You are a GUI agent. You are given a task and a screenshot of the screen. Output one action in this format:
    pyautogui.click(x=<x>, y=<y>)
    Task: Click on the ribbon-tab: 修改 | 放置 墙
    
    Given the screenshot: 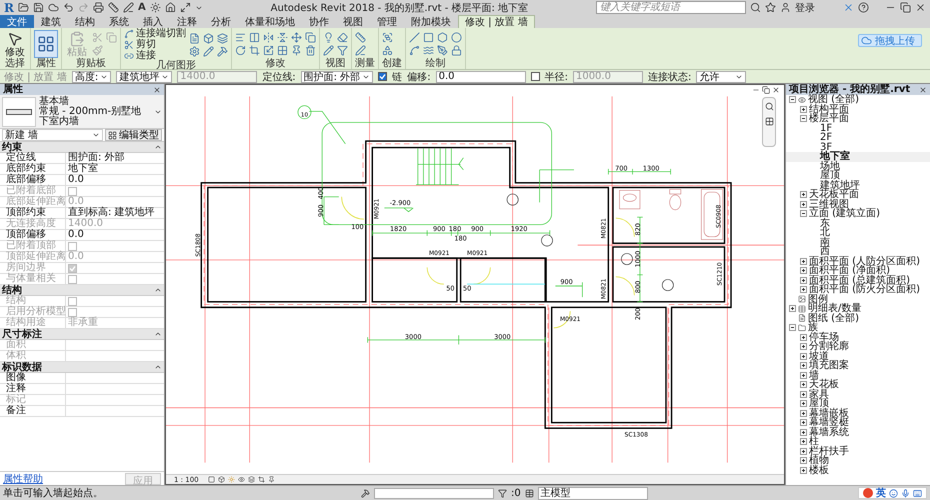 What is the action you would take?
    pyautogui.click(x=496, y=21)
    